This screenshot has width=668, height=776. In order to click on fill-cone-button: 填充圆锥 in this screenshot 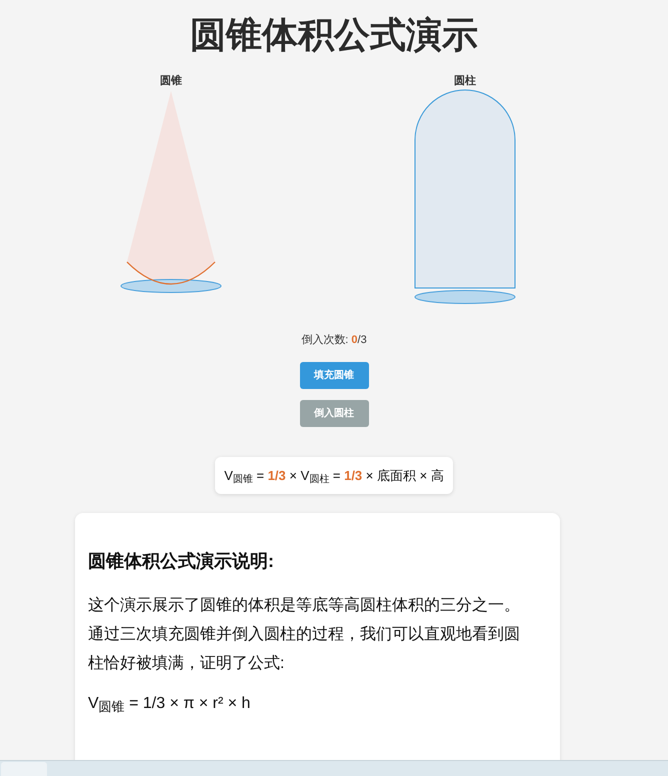, I will do `click(334, 375)`.